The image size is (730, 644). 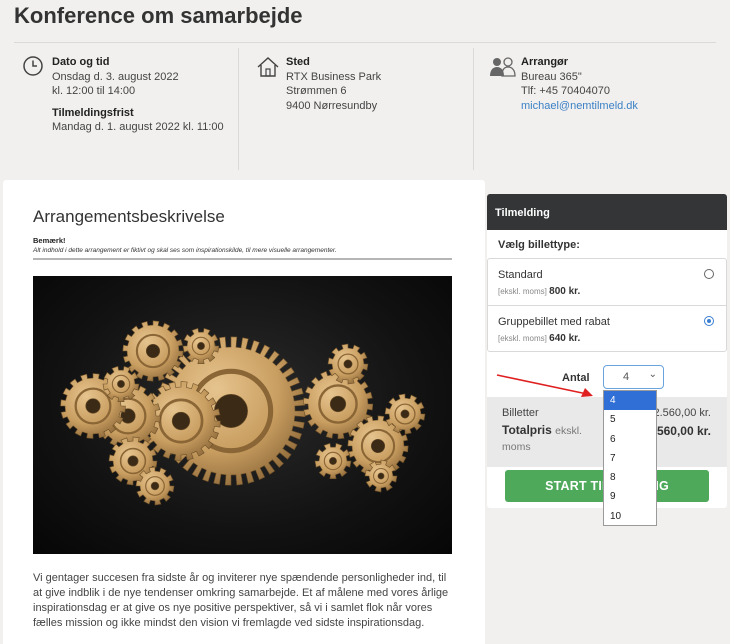 I want to click on house-icon, so click(x=268, y=69).